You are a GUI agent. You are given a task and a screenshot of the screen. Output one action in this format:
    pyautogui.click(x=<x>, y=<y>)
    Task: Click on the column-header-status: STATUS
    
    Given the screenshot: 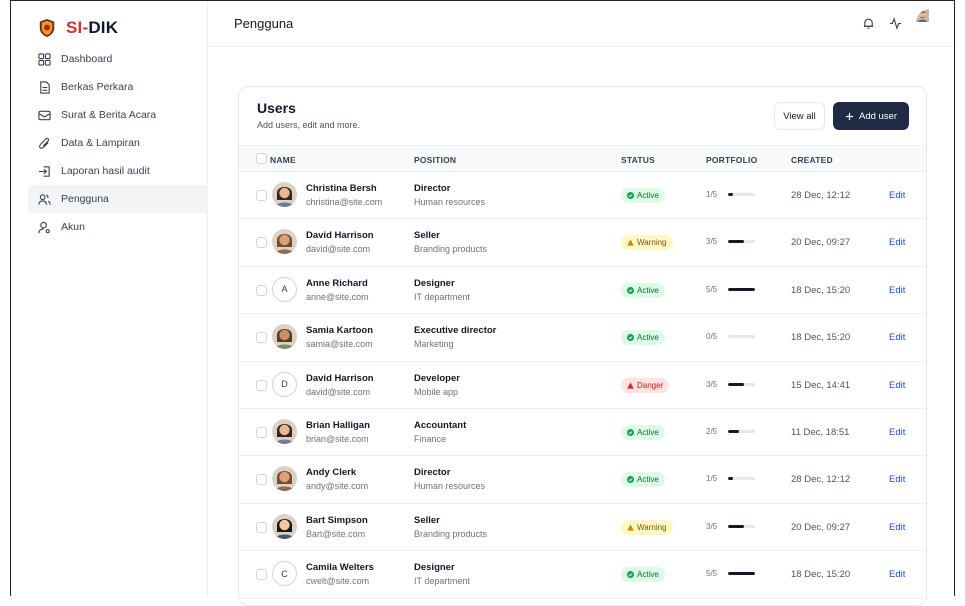 What is the action you would take?
    pyautogui.click(x=638, y=160)
    